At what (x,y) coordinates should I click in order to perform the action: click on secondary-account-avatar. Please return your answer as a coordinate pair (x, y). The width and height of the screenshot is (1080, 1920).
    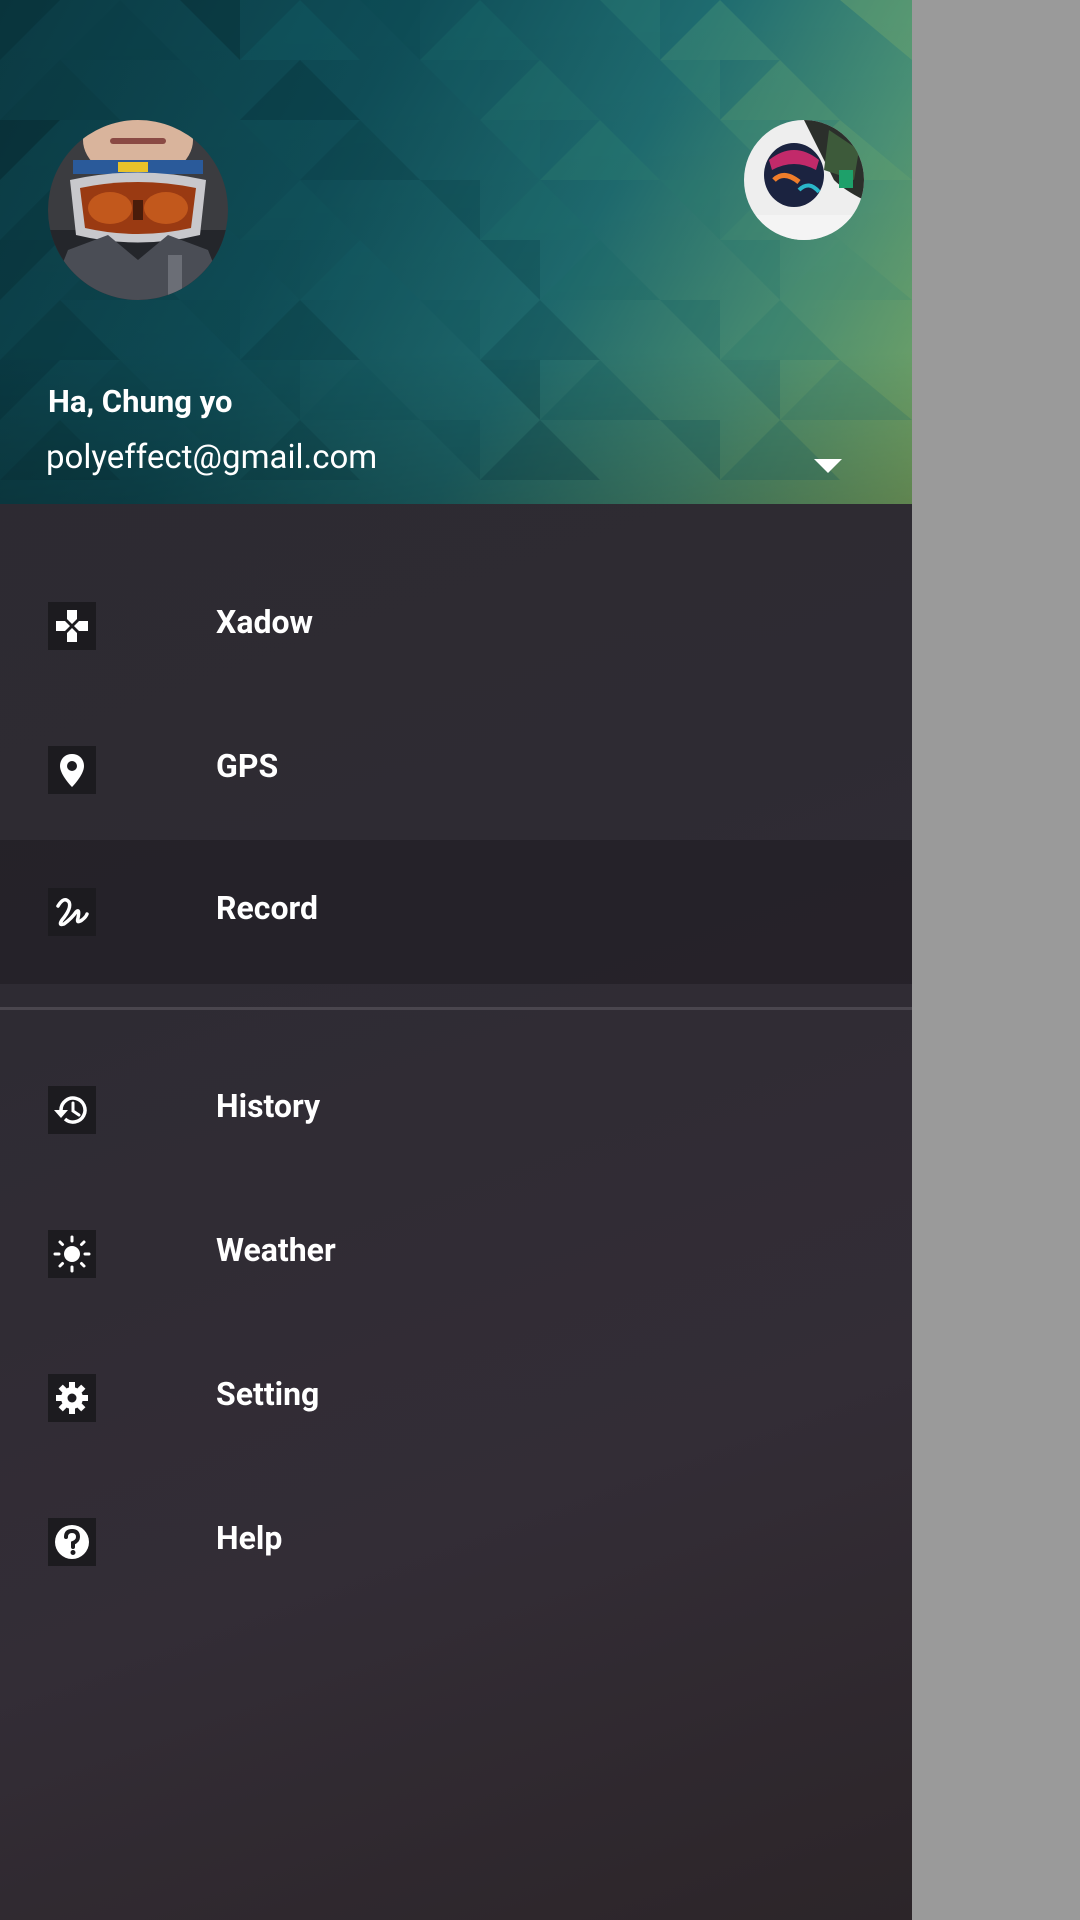
    Looking at the image, I should click on (804, 180).